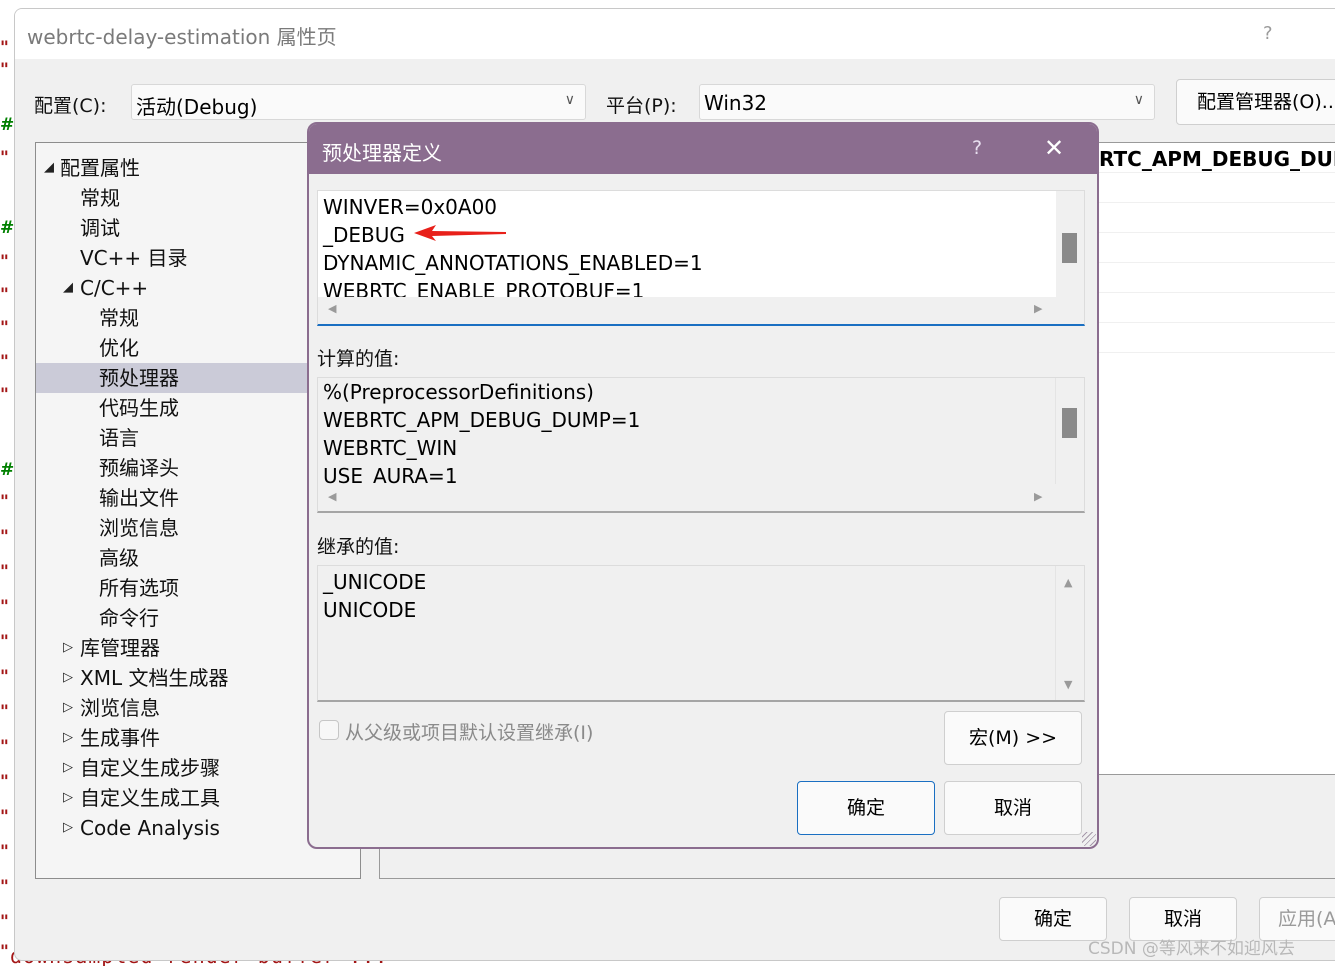  Describe the element at coordinates (129, 618) in the screenshot. I see `tree-item-label: 命令行` at that location.